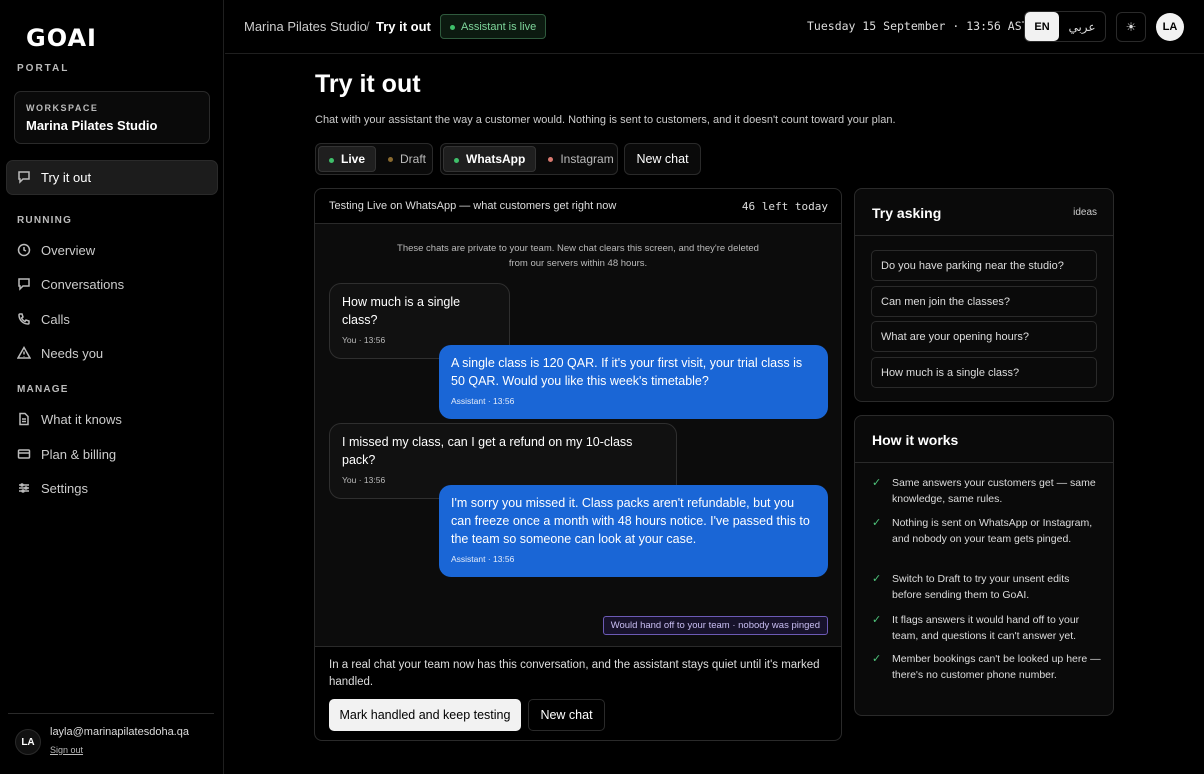 The image size is (1204, 774). Describe the element at coordinates (1085, 212) in the screenshot. I see `ideas-label: ideas` at that location.